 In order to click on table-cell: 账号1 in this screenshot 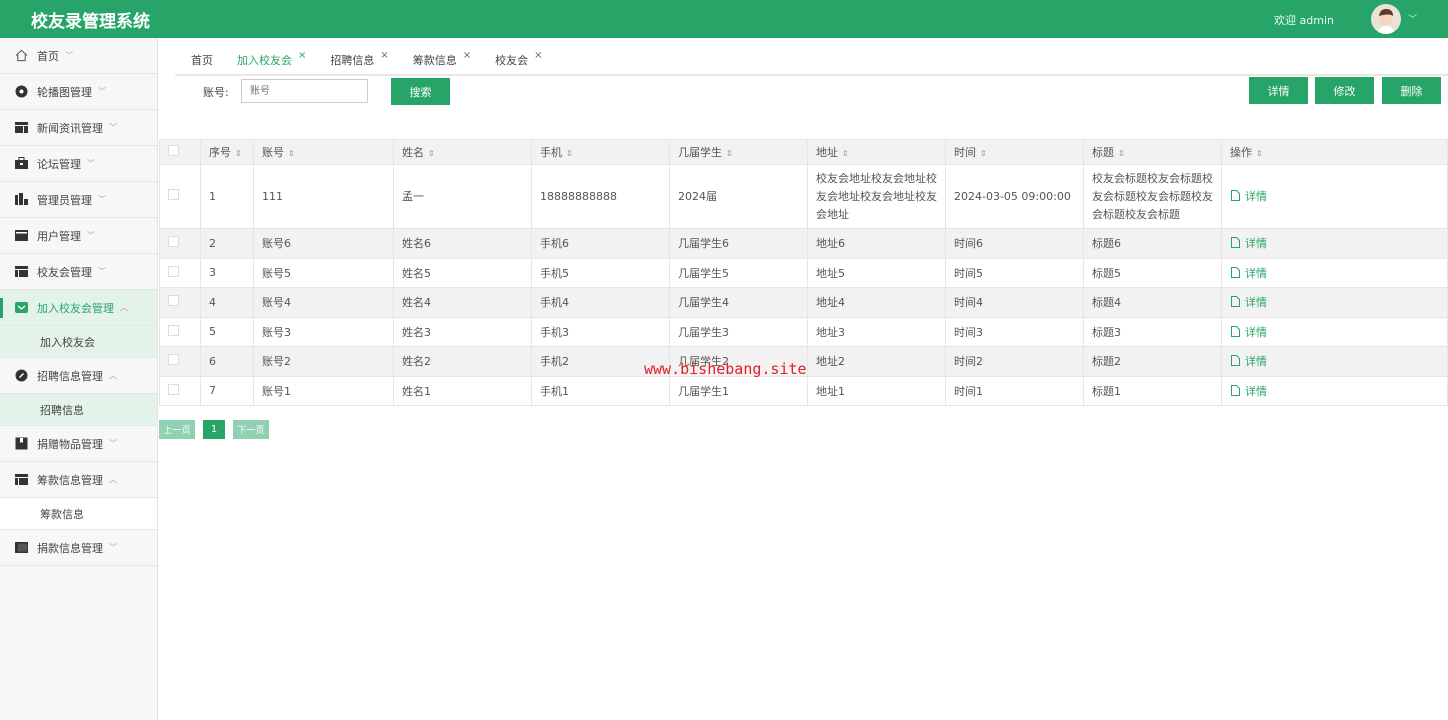, I will do `click(323, 390)`.